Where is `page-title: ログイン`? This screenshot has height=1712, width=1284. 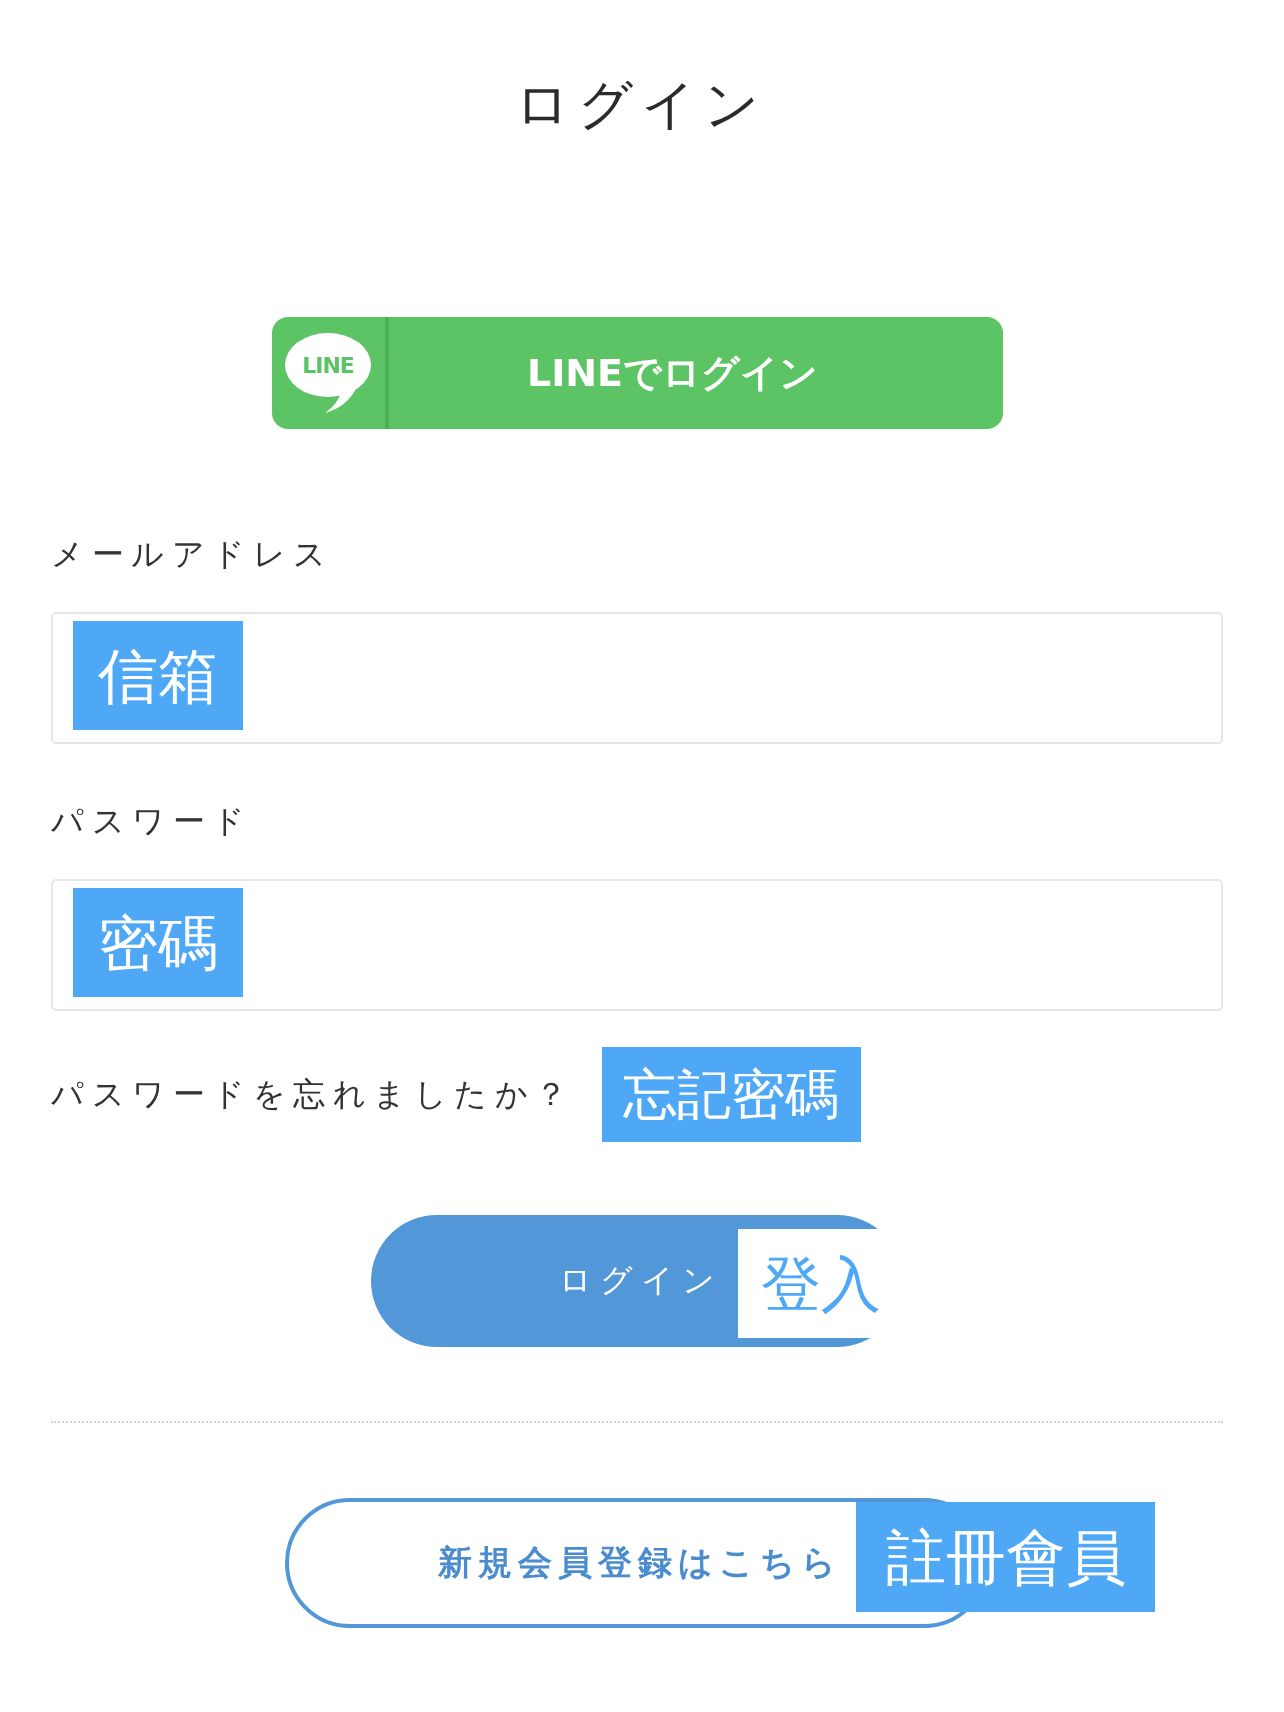 page-title: ログイン is located at coordinates (640, 105).